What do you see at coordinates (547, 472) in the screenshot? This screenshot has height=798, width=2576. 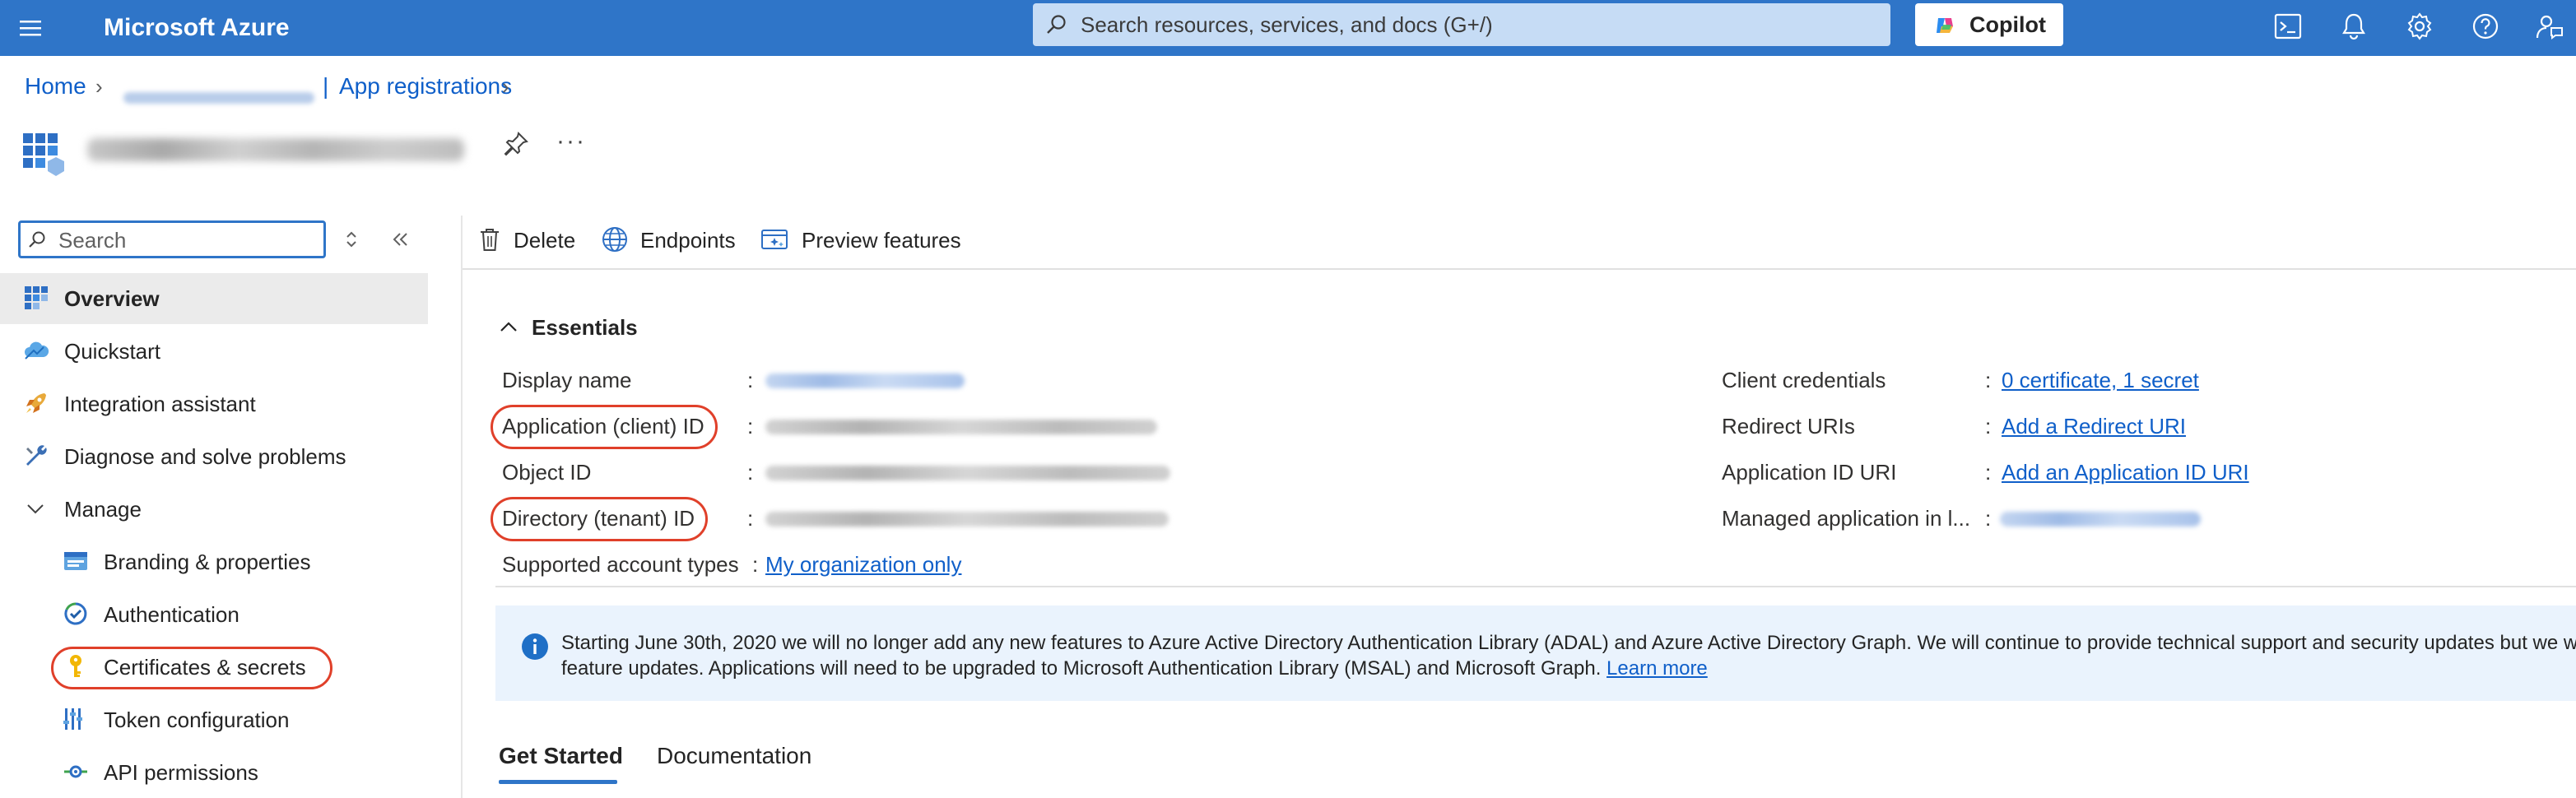 I see `object-id-label: Object ID` at bounding box center [547, 472].